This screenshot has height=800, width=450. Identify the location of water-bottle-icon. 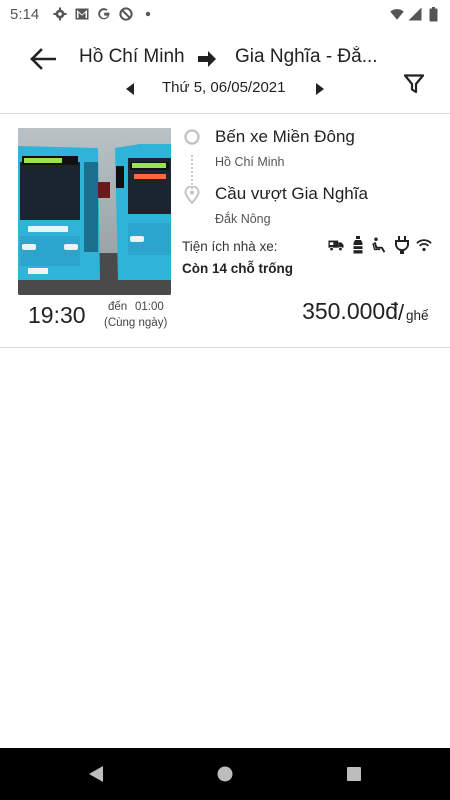
(358, 245).